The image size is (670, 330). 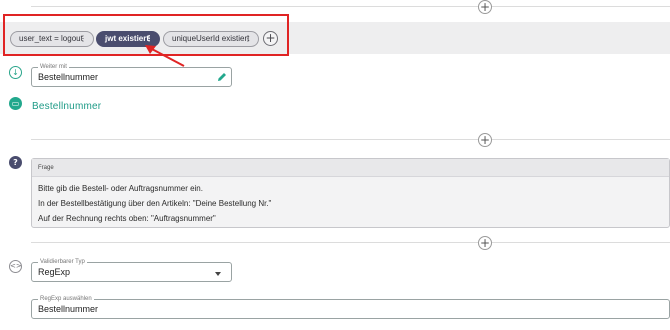 I want to click on message-bubble-icon: ▭, so click(x=15, y=103).